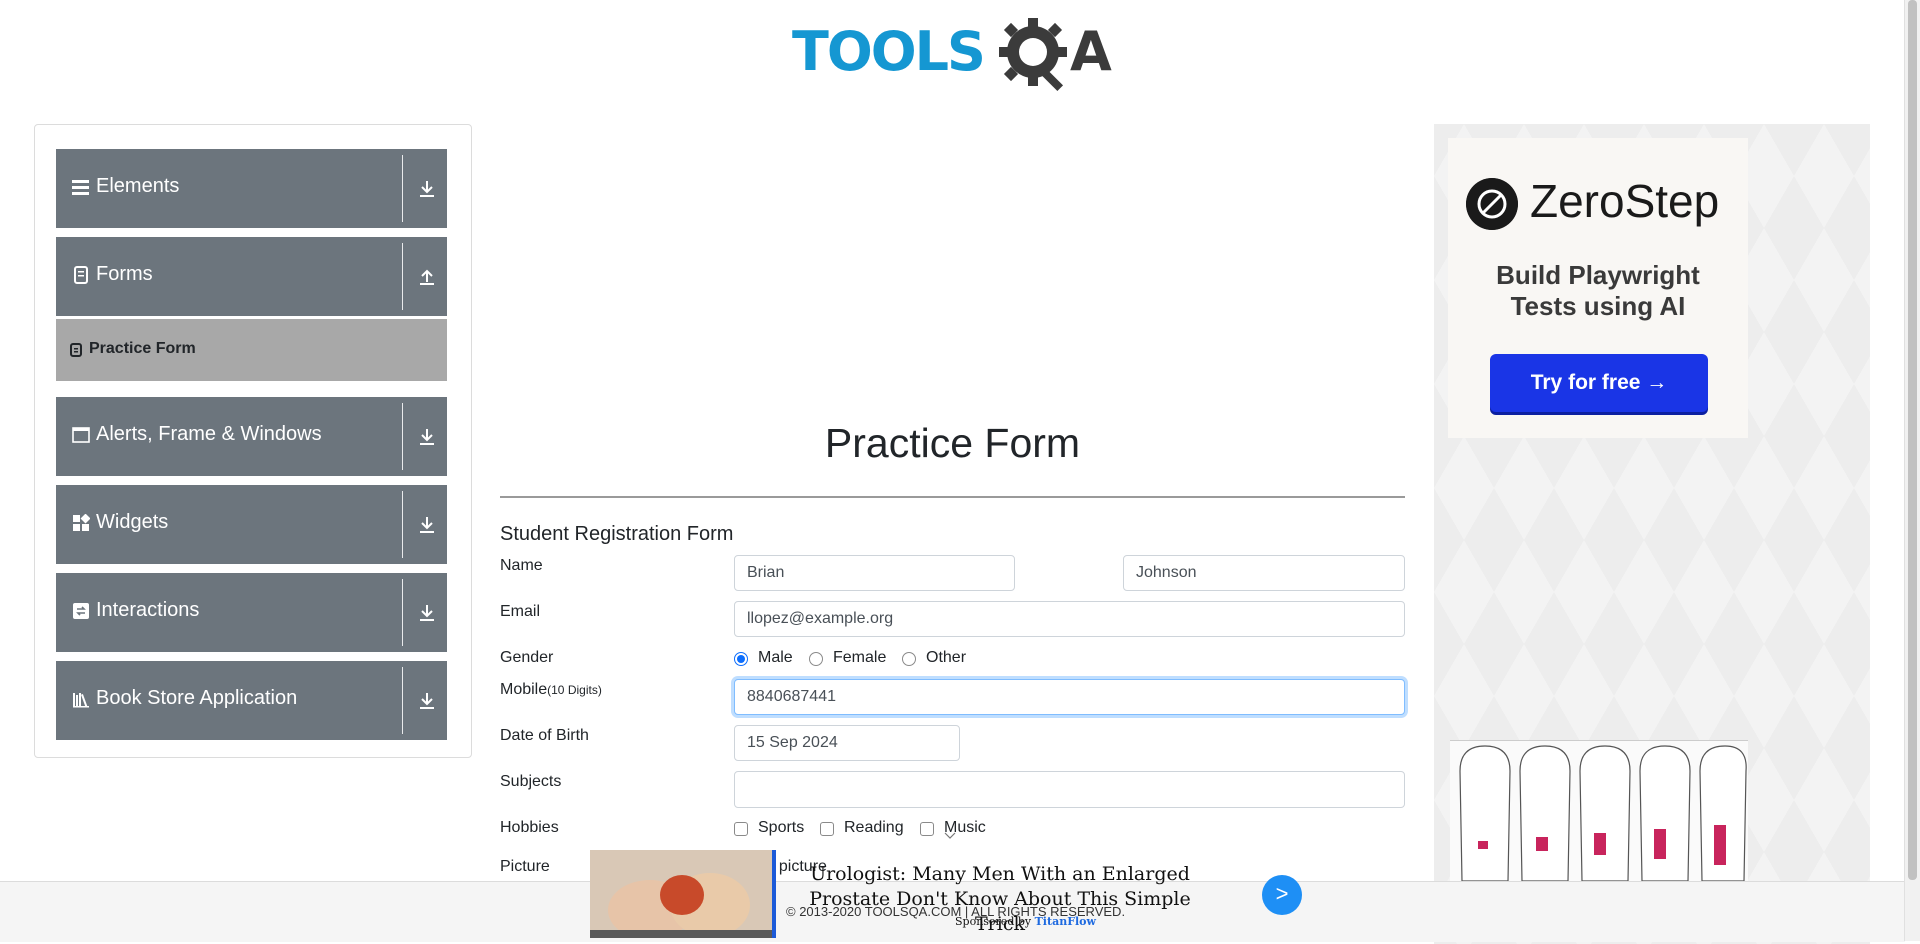  I want to click on toolsqa-logo: TOOLS A, so click(954, 53).